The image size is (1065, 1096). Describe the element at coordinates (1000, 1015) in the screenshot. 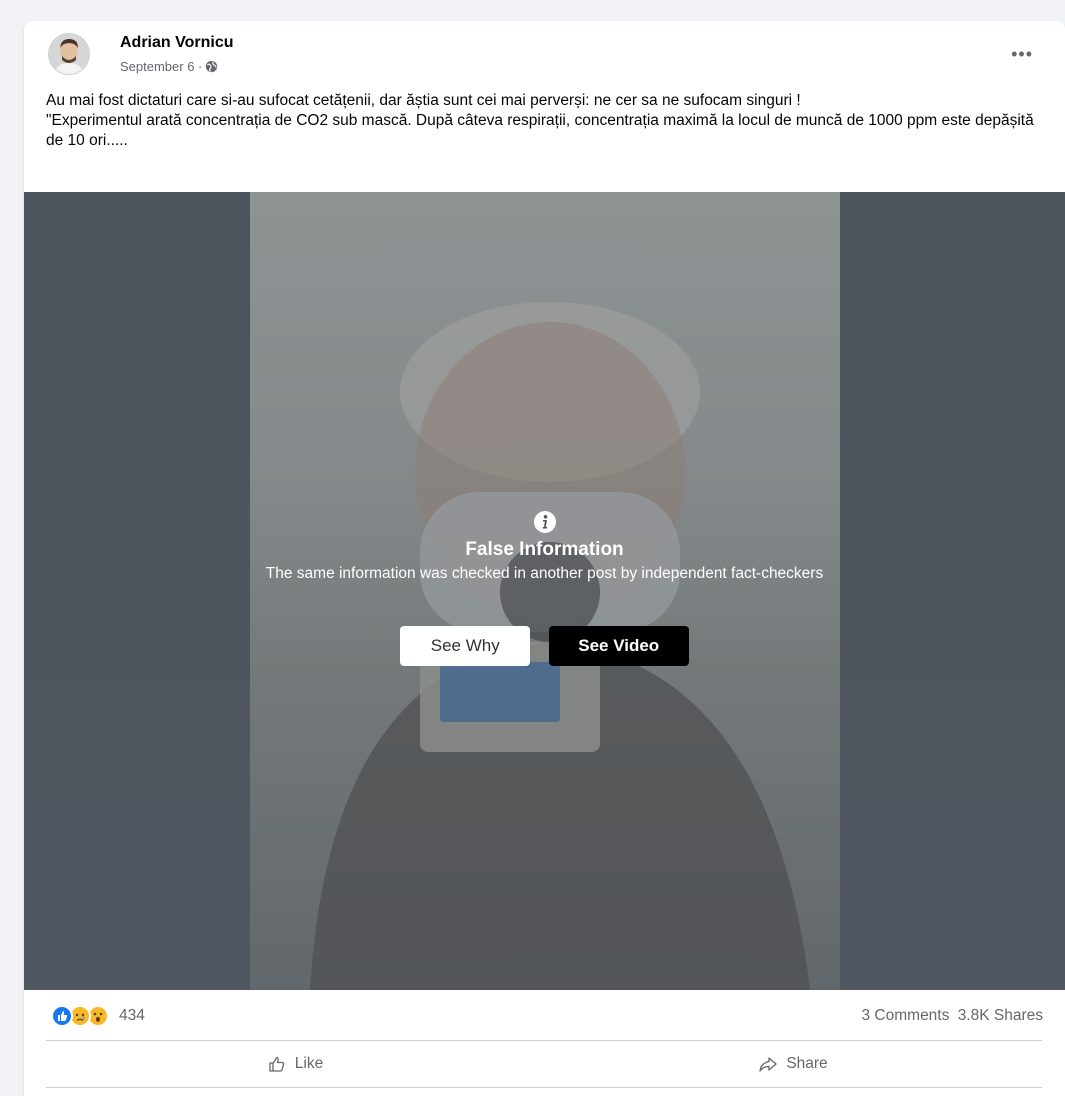

I see `shares-count: 3.8K Shares` at that location.